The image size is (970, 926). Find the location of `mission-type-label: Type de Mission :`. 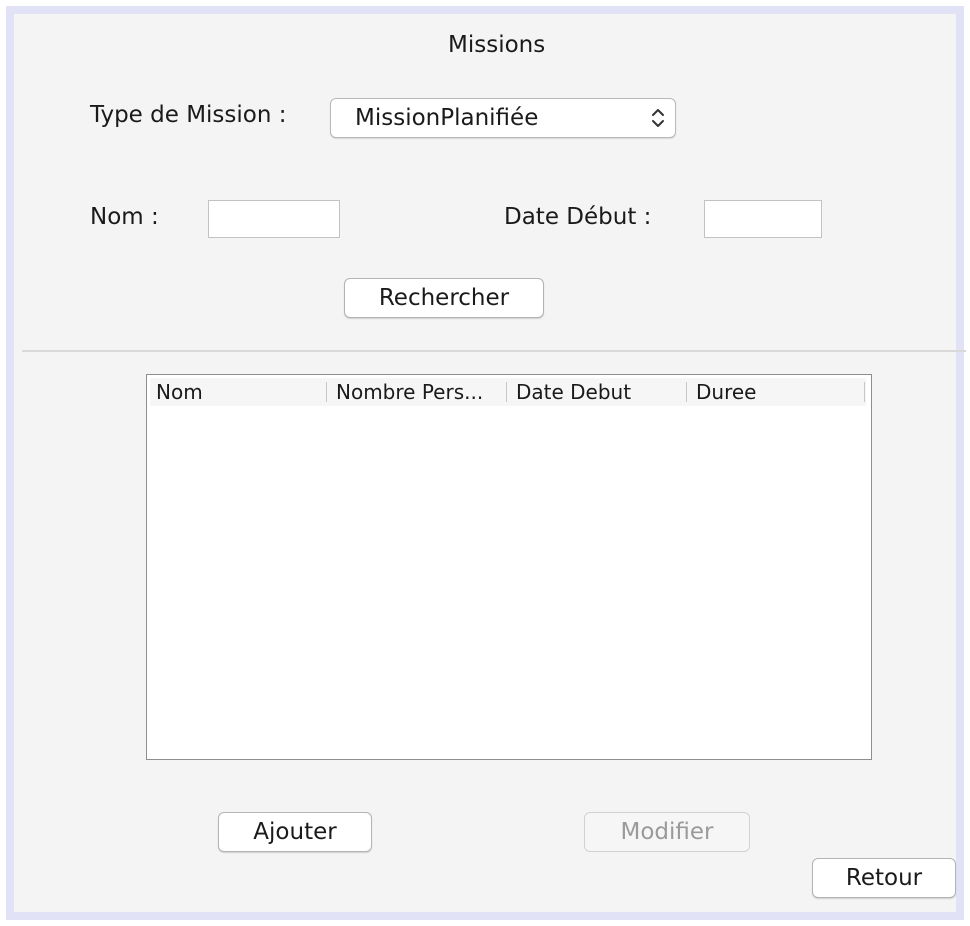

mission-type-label: Type de Mission : is located at coordinates (188, 115).